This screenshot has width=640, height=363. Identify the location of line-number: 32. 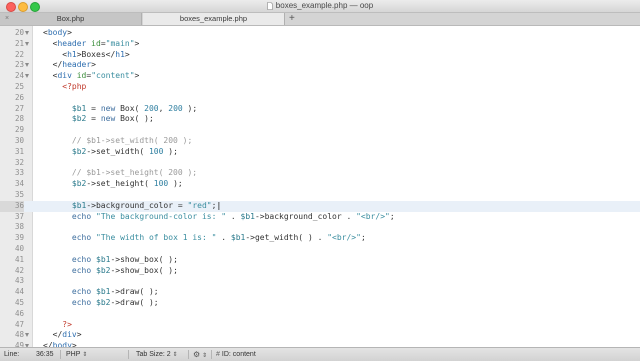
(19, 162).